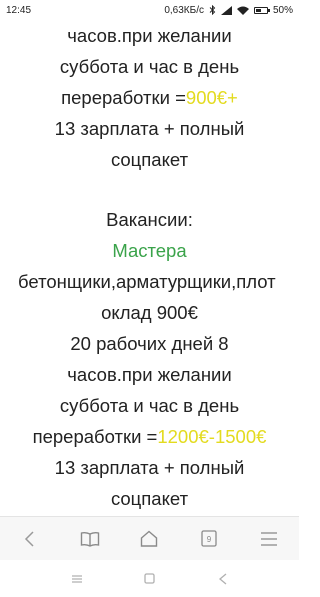  Describe the element at coordinates (147, 281) in the screenshot. I see `trades-list: бетонщики,арматурщики,плот` at that location.